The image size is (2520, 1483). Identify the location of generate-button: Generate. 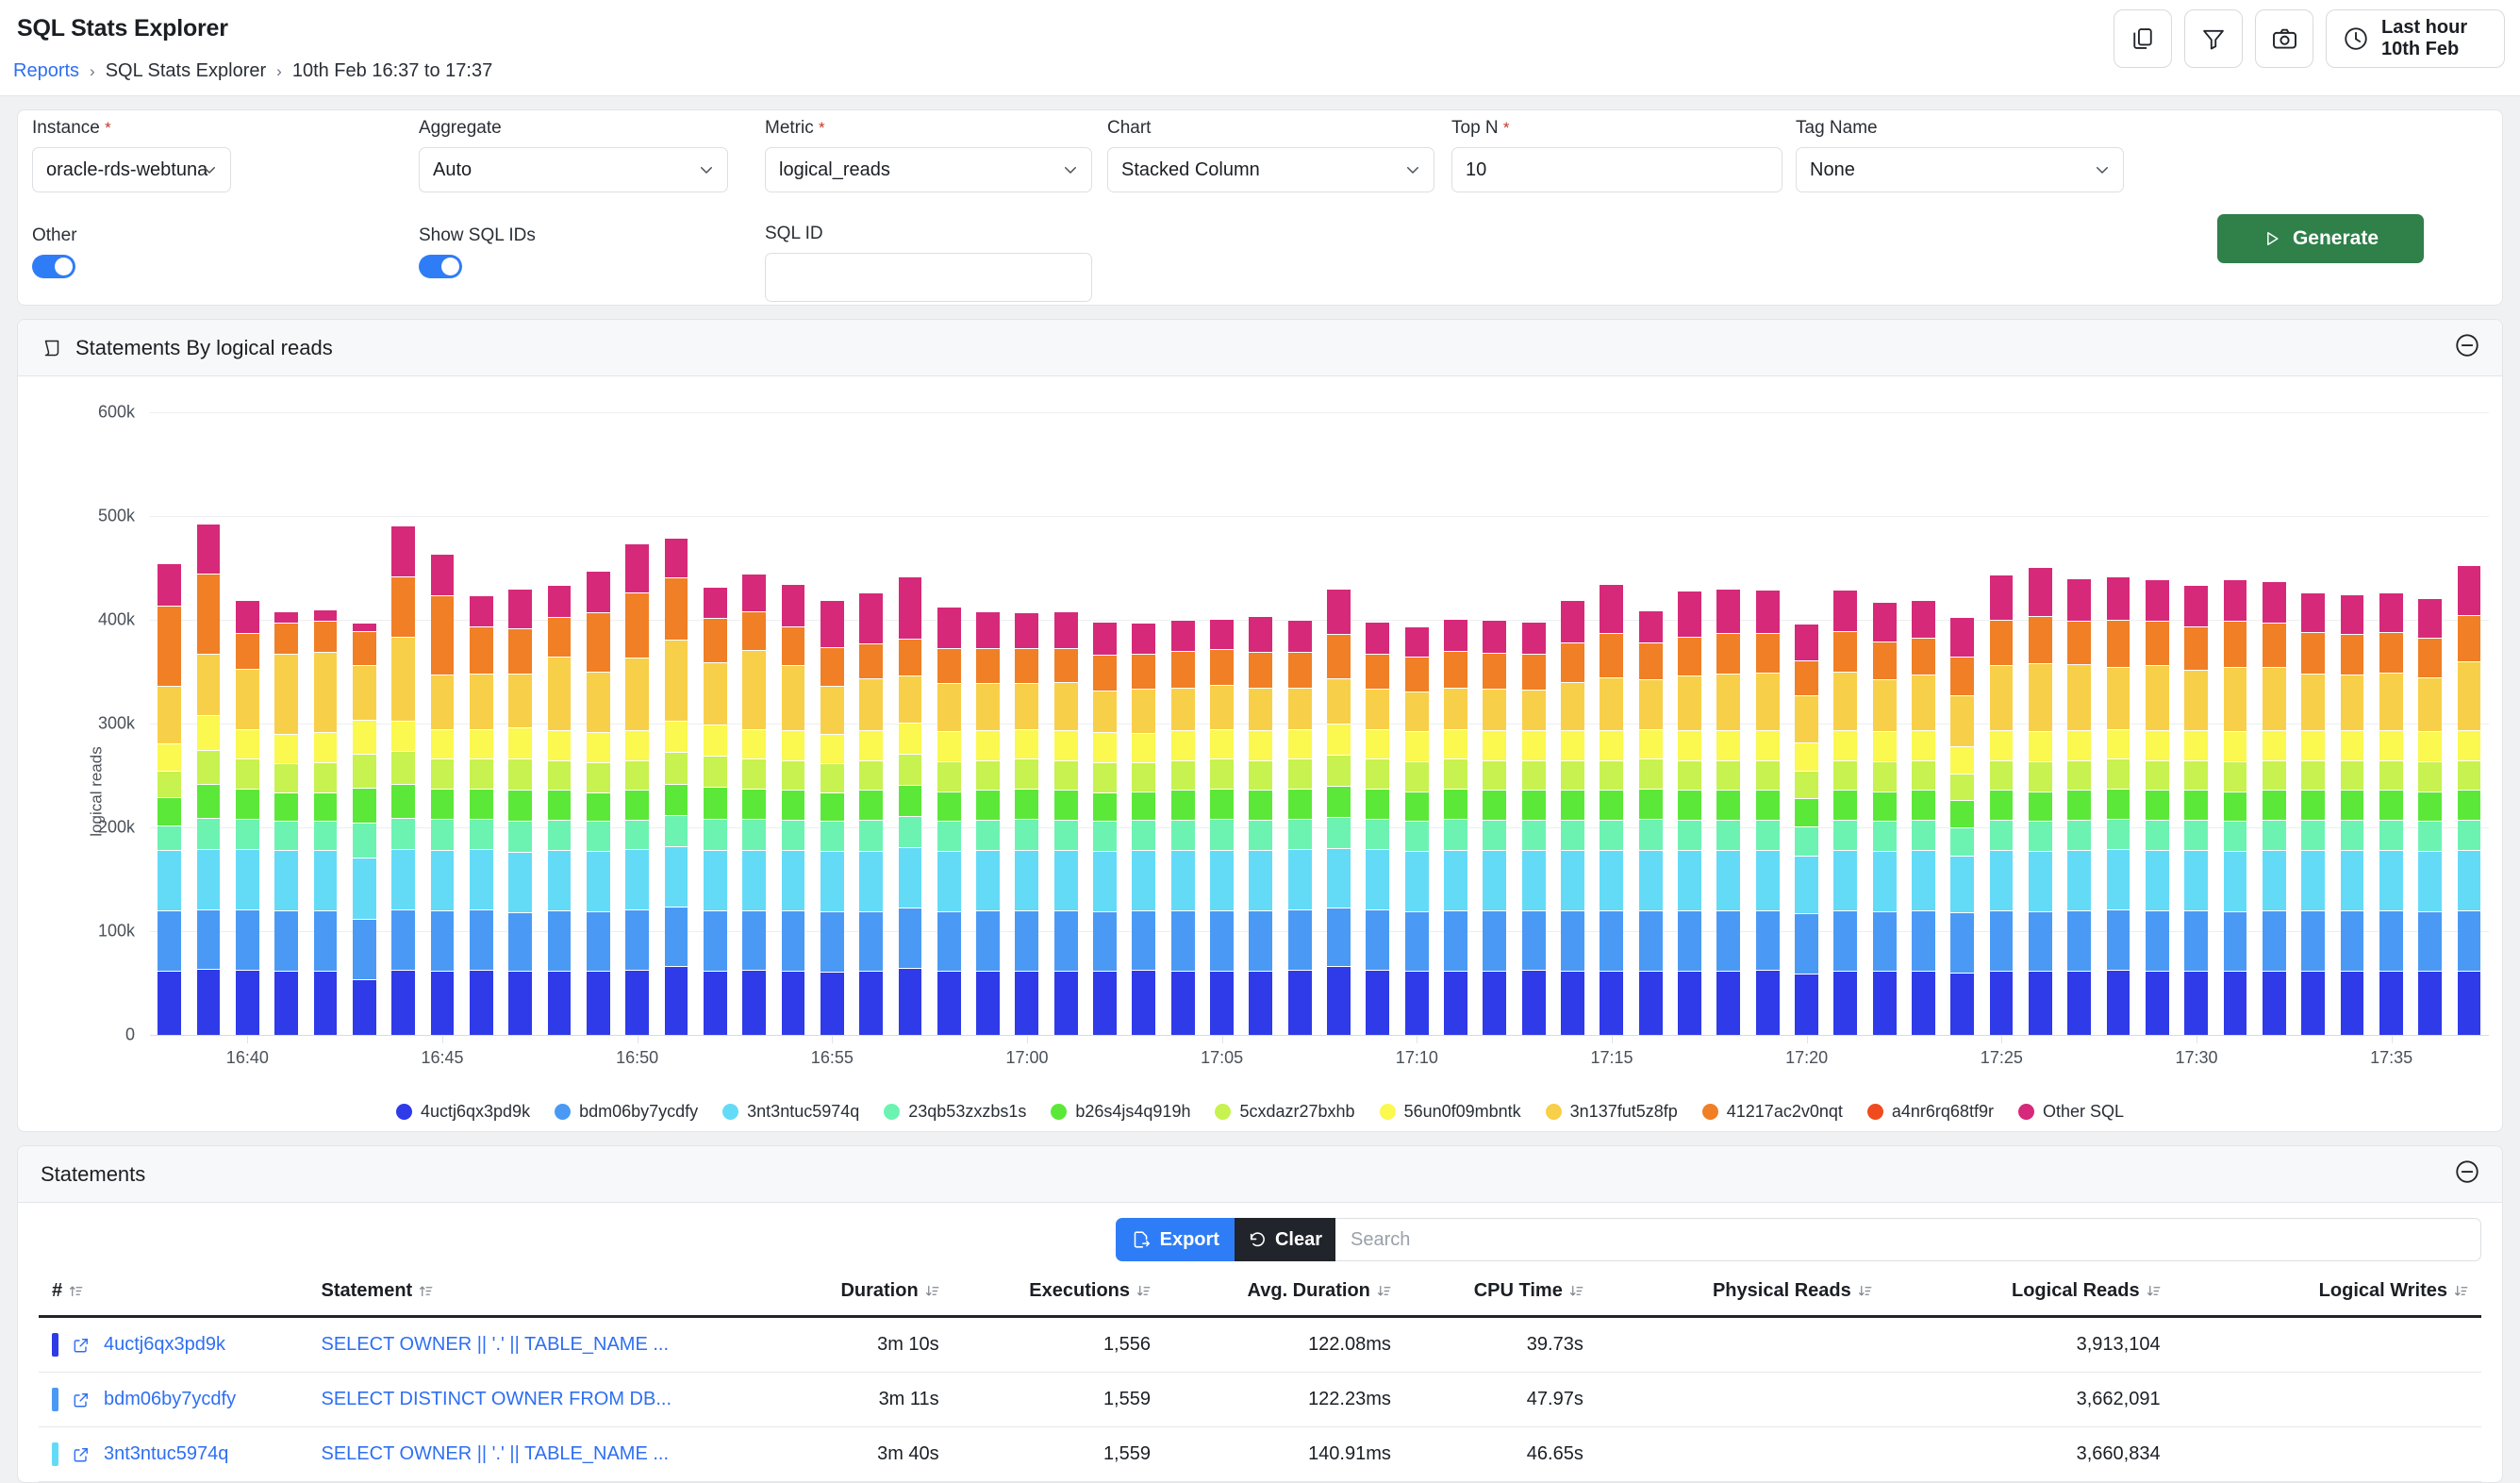
(2320, 239).